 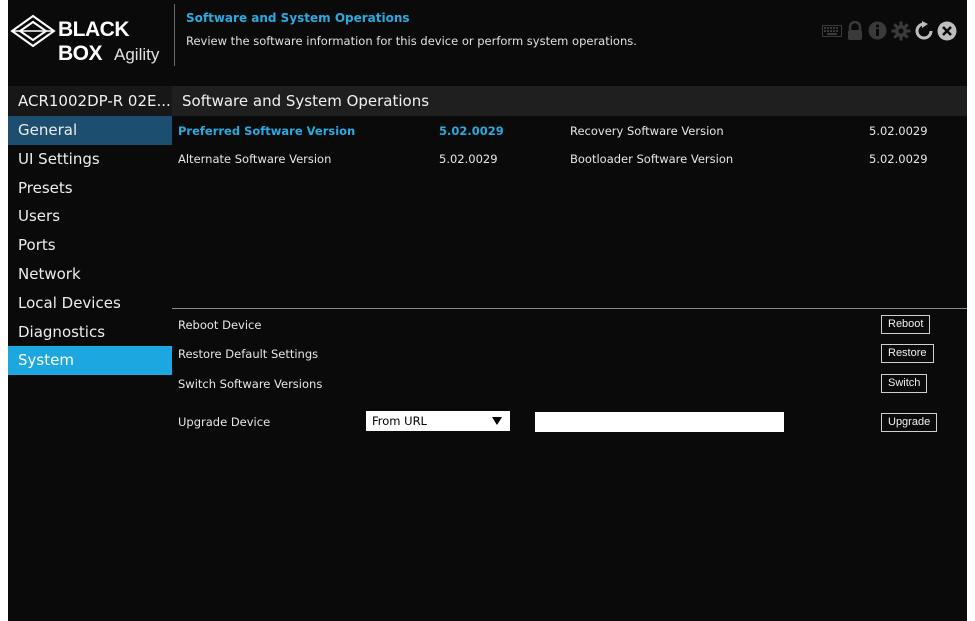 What do you see at coordinates (250, 384) in the screenshot?
I see `switch-label: Switch Software Versions` at bounding box center [250, 384].